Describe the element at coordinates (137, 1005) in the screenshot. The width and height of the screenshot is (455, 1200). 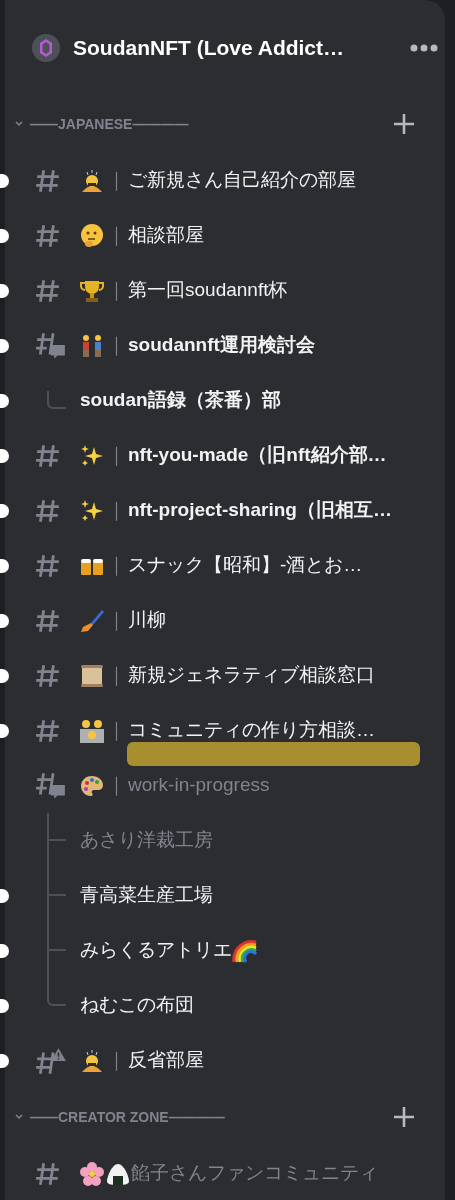
I see `thread-item: ねむこの布団` at that location.